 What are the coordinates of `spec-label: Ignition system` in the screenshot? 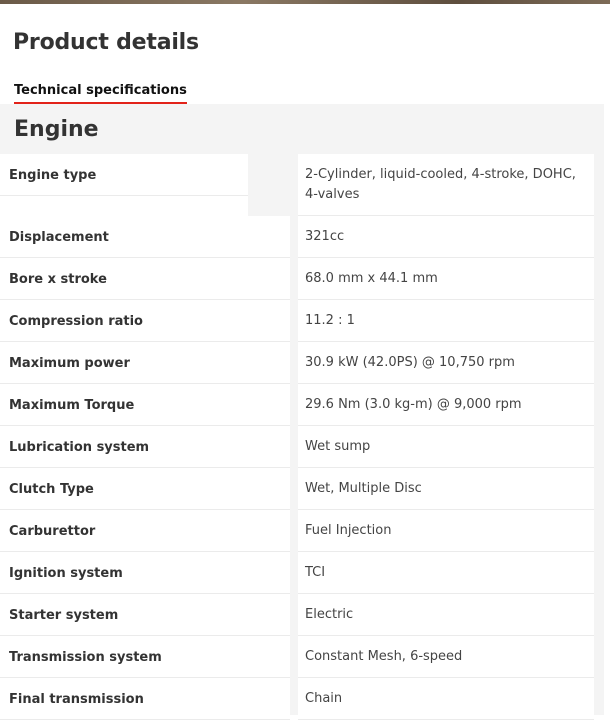 It's located at (145, 573).